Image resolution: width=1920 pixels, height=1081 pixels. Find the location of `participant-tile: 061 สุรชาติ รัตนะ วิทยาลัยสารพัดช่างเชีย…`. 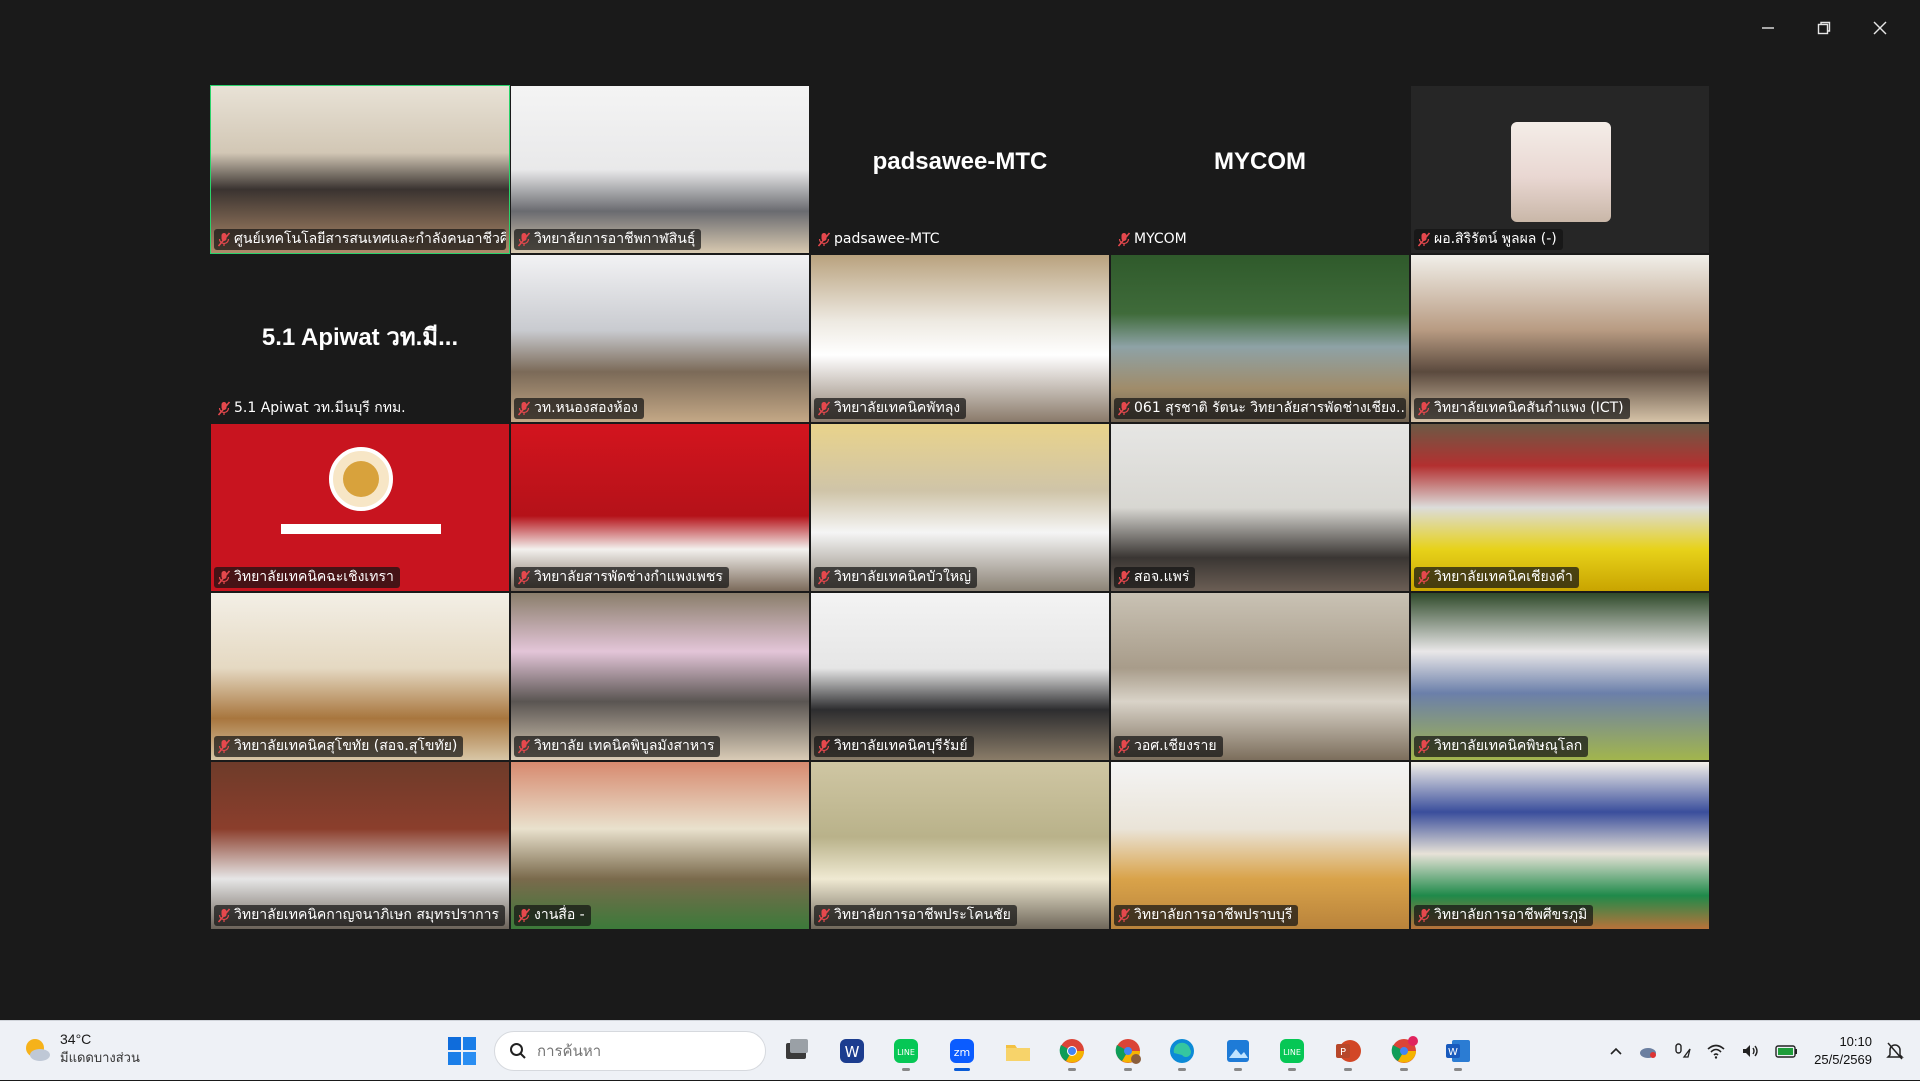

participant-tile: 061 สุรชาติ รัตนะ วิทยาลัยสารพัดช่างเชีย… is located at coordinates (1260, 338).